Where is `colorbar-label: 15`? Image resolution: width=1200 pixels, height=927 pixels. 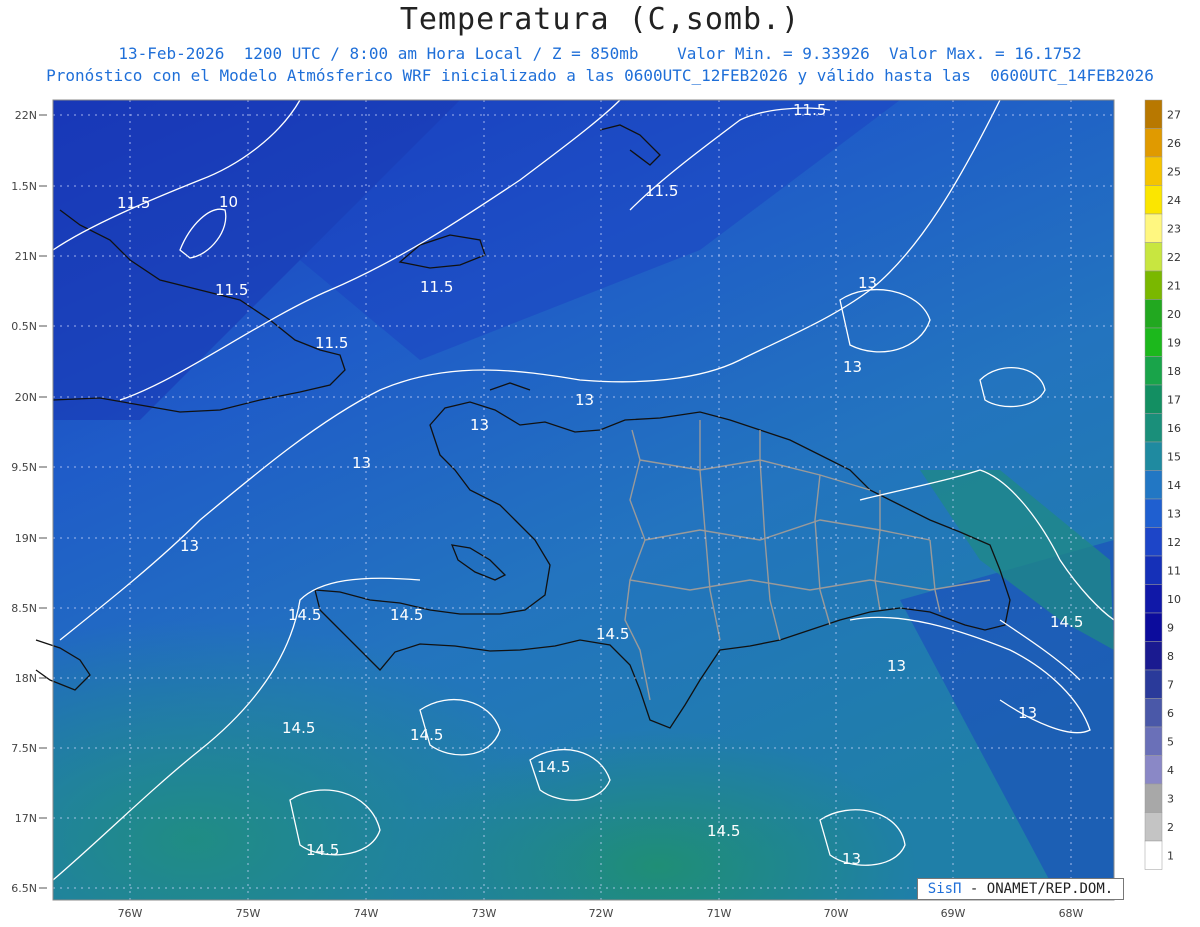
colorbar-label: 15 is located at coordinates (1174, 456).